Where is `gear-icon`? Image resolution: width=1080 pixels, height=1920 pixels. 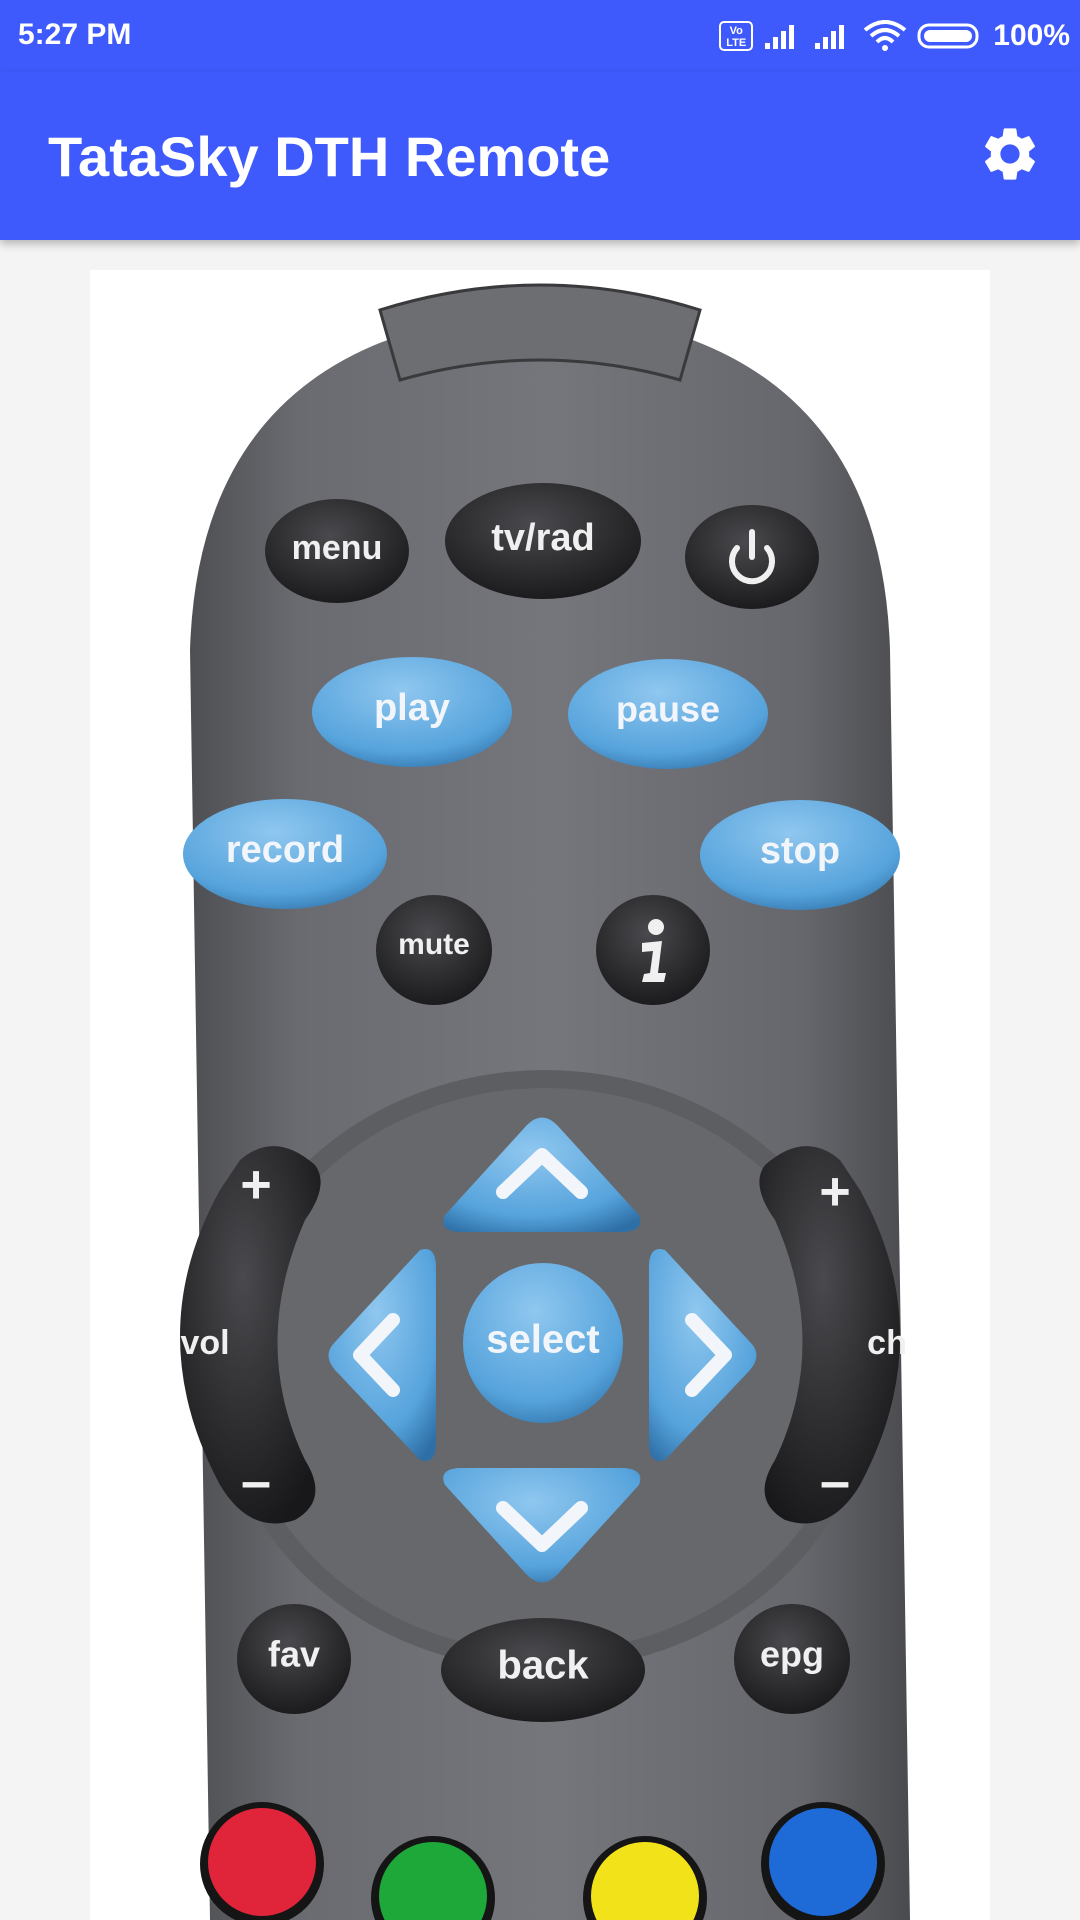 gear-icon is located at coordinates (1010, 154).